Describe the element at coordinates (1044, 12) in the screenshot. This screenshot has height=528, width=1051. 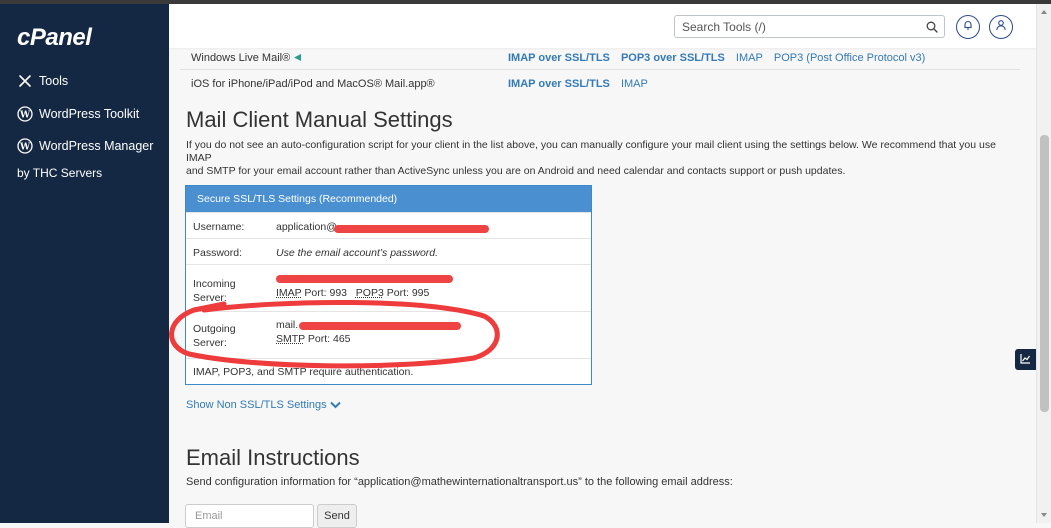
I see `scroll-up-arrow` at that location.